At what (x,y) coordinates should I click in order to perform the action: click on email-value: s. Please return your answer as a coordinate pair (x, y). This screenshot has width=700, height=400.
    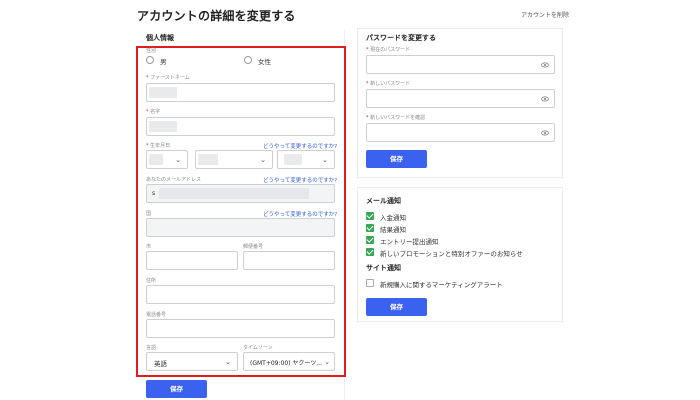
    Looking at the image, I should click on (154, 193).